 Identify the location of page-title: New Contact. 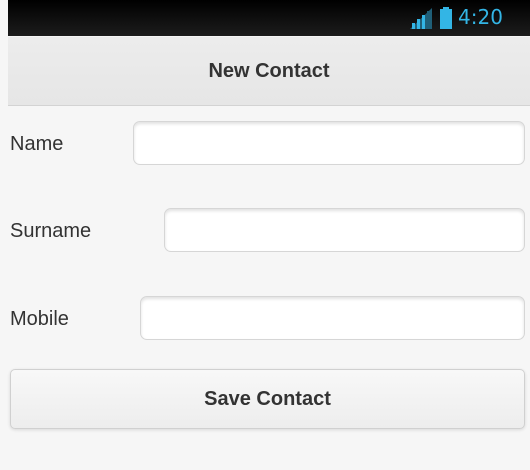
(269, 71).